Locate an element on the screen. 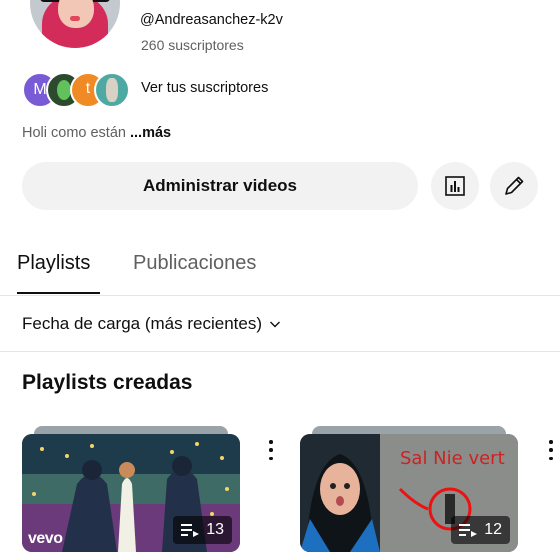  subscriber-avatar is located at coordinates (112, 90).